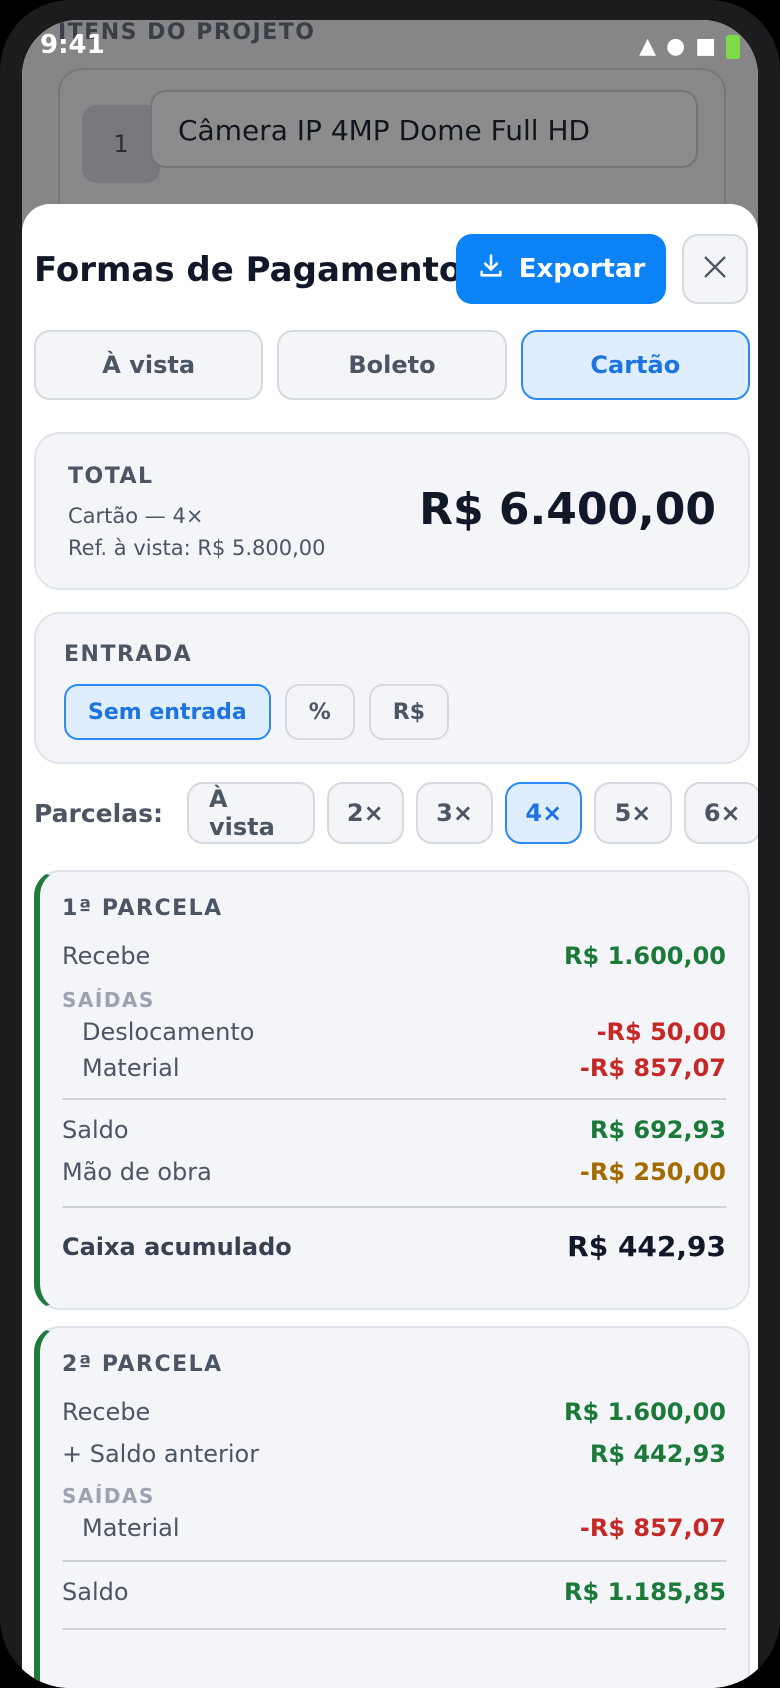  I want to click on entrada-value-button: R$, so click(409, 712).